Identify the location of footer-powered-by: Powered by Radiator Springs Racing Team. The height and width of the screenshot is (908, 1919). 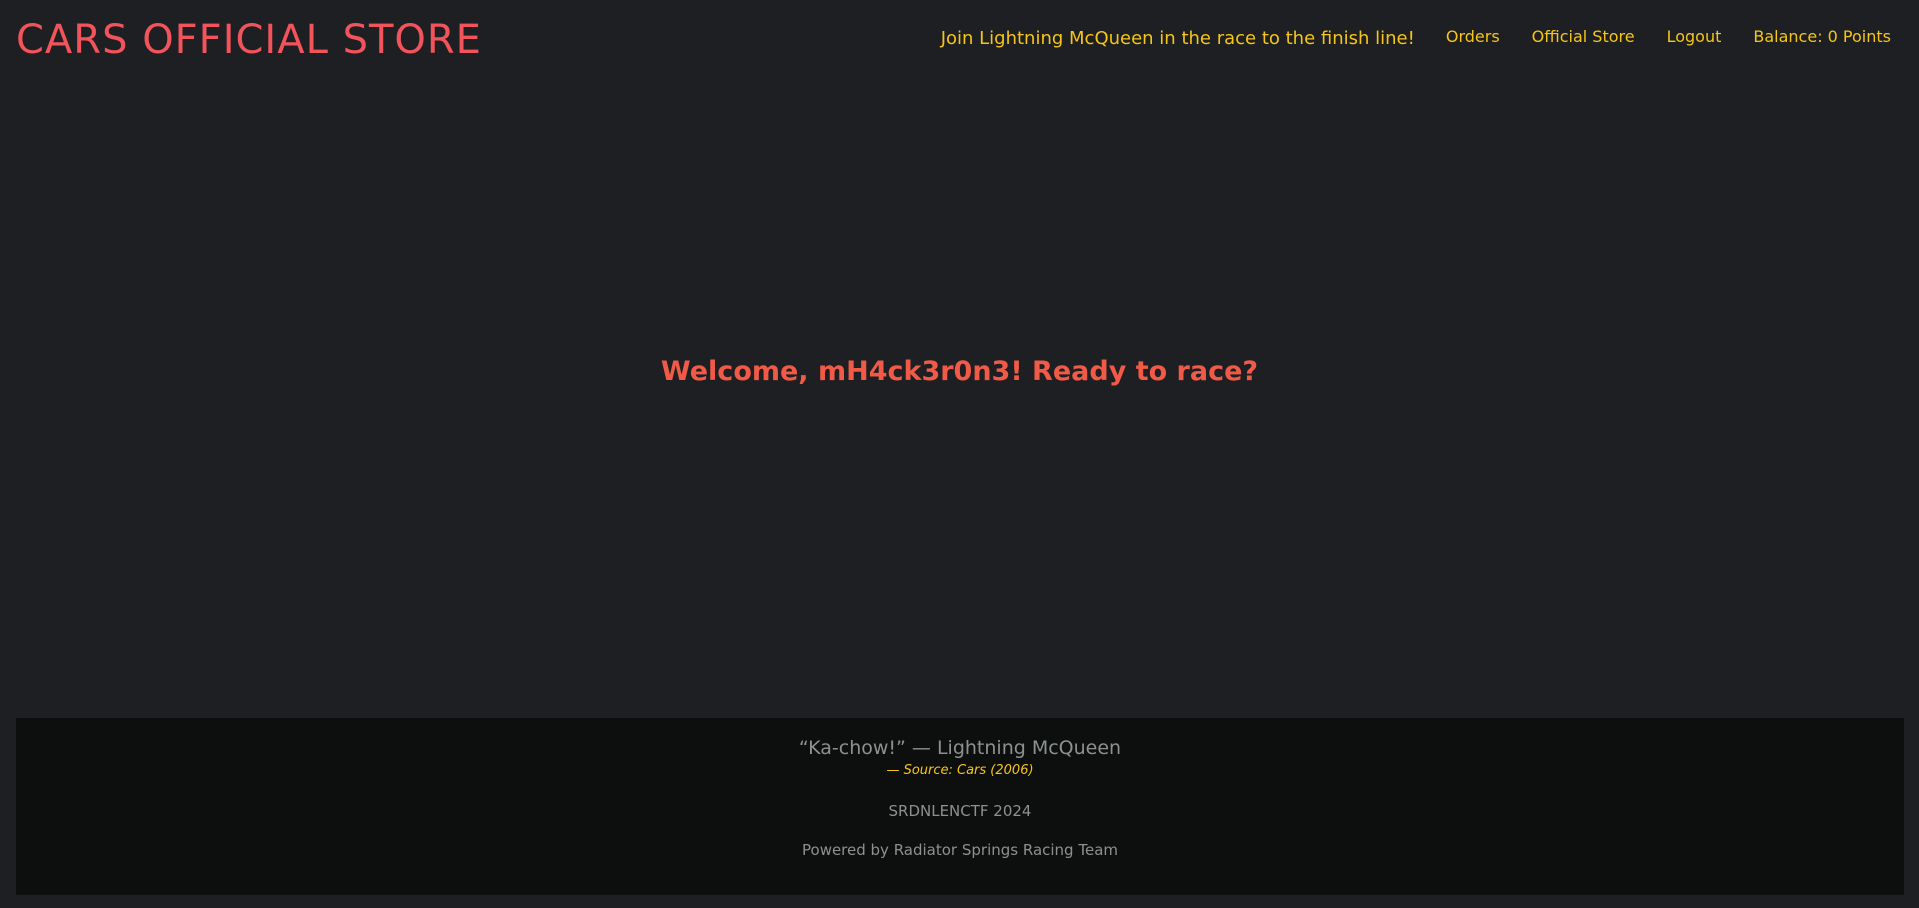
(960, 850).